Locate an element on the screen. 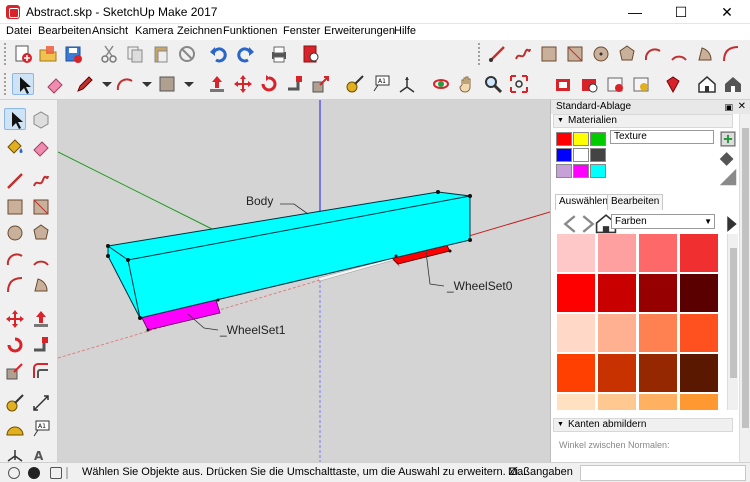  house-icon is located at coordinates (733, 84).